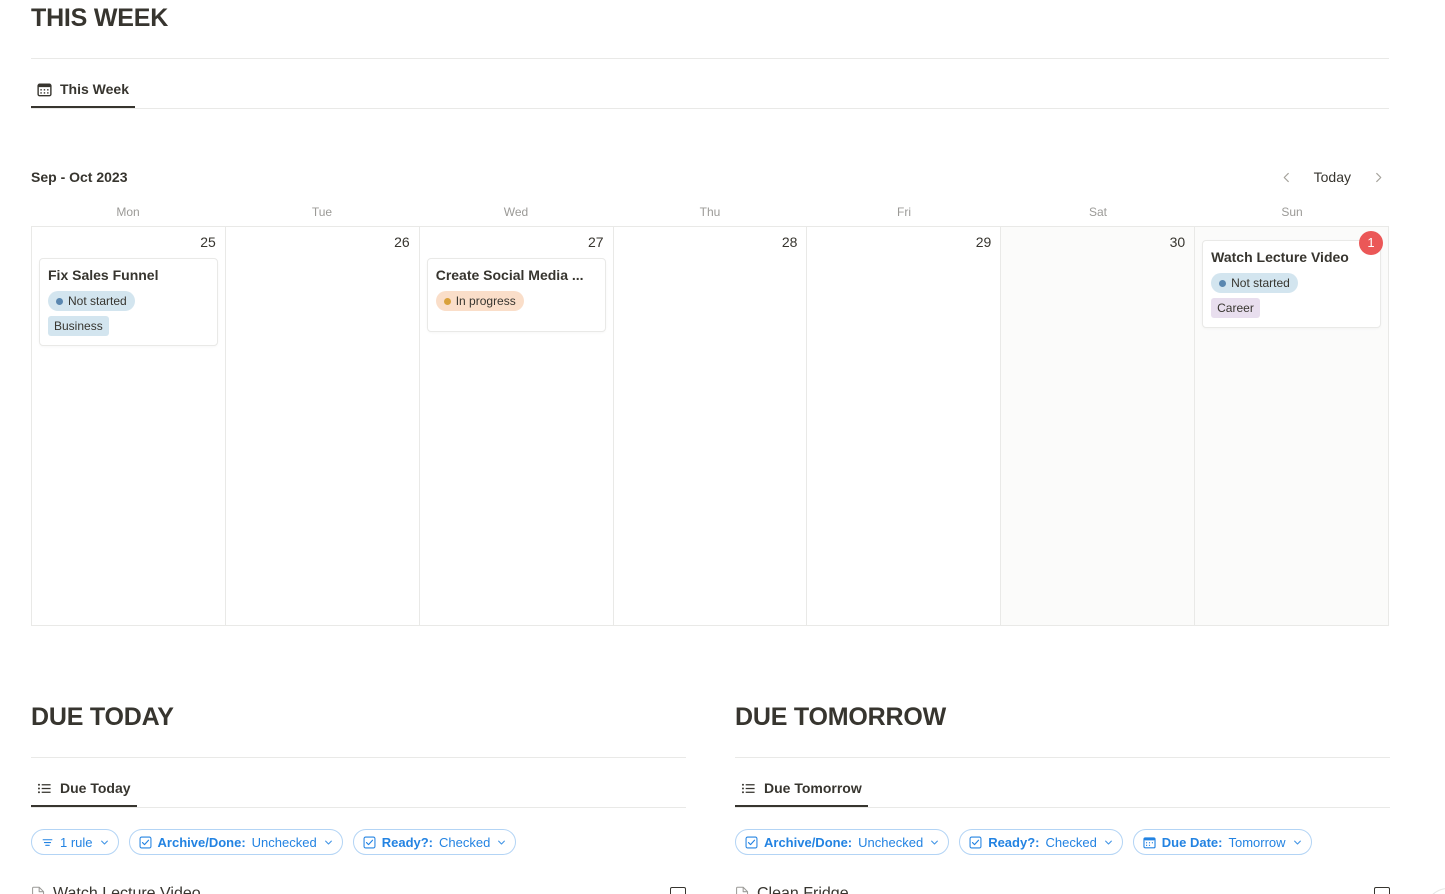 The width and height of the screenshot is (1445, 894). What do you see at coordinates (904, 426) in the screenshot?
I see `calendar-day-cell: 29` at bounding box center [904, 426].